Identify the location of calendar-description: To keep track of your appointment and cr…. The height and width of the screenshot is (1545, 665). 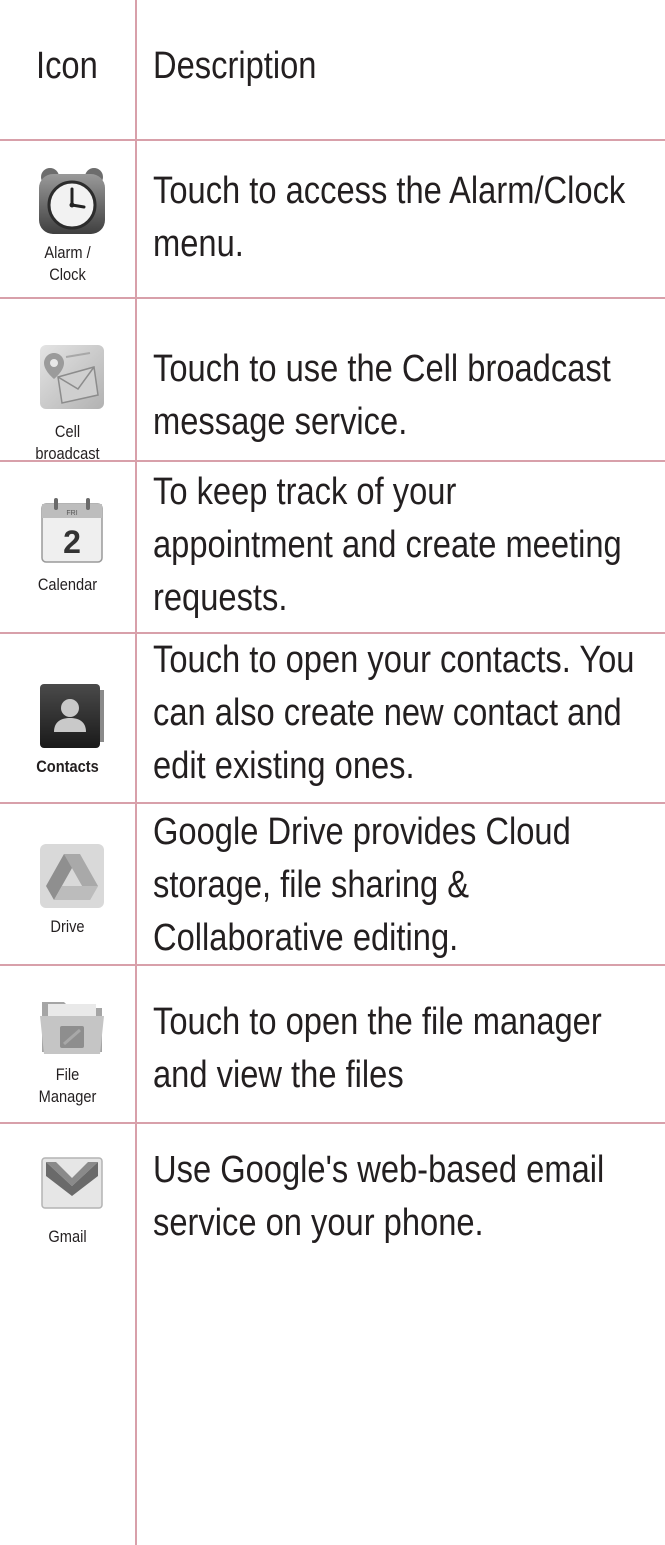
(387, 545).